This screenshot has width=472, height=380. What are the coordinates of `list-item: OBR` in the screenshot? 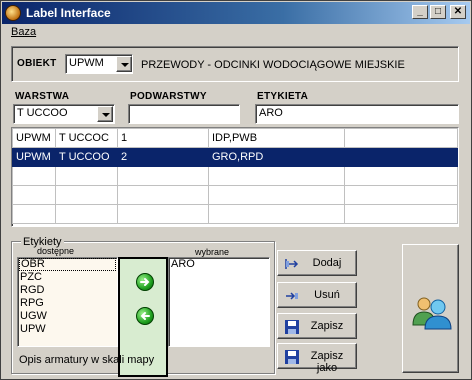 It's located at (67, 264).